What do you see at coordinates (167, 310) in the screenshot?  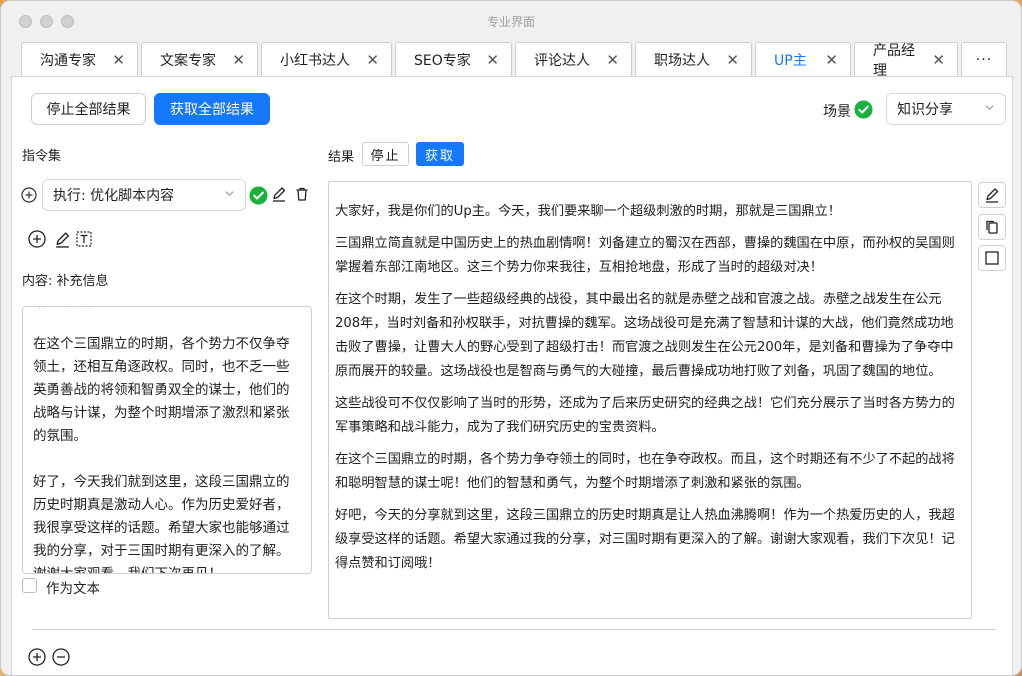 I see `textarea-cut-line: 给您带来视觉上的盛宴。` at bounding box center [167, 310].